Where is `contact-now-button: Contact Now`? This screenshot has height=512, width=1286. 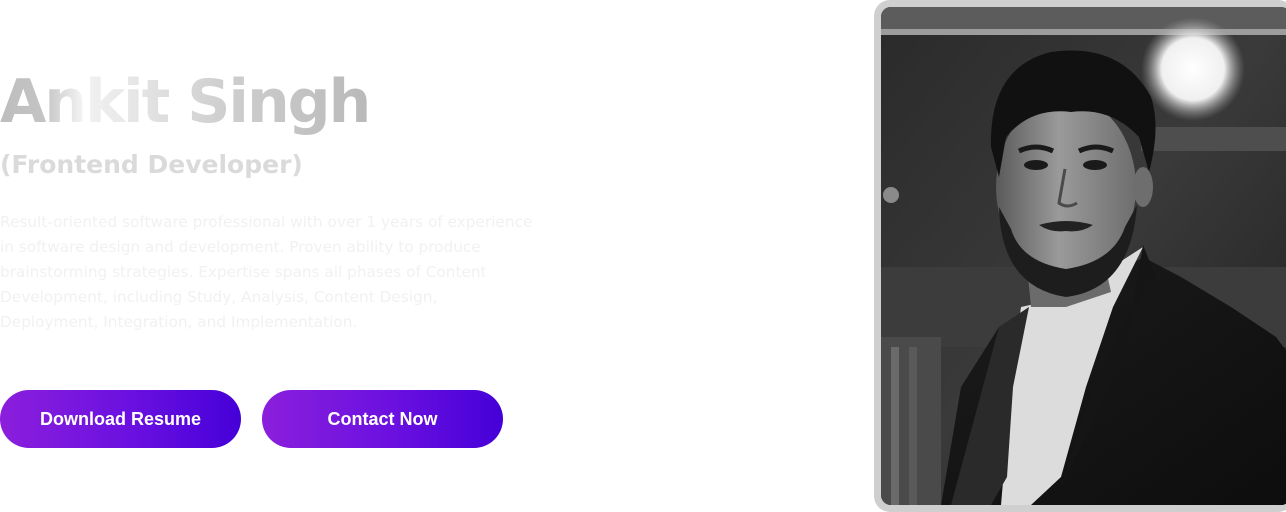 contact-now-button: Contact Now is located at coordinates (382, 419).